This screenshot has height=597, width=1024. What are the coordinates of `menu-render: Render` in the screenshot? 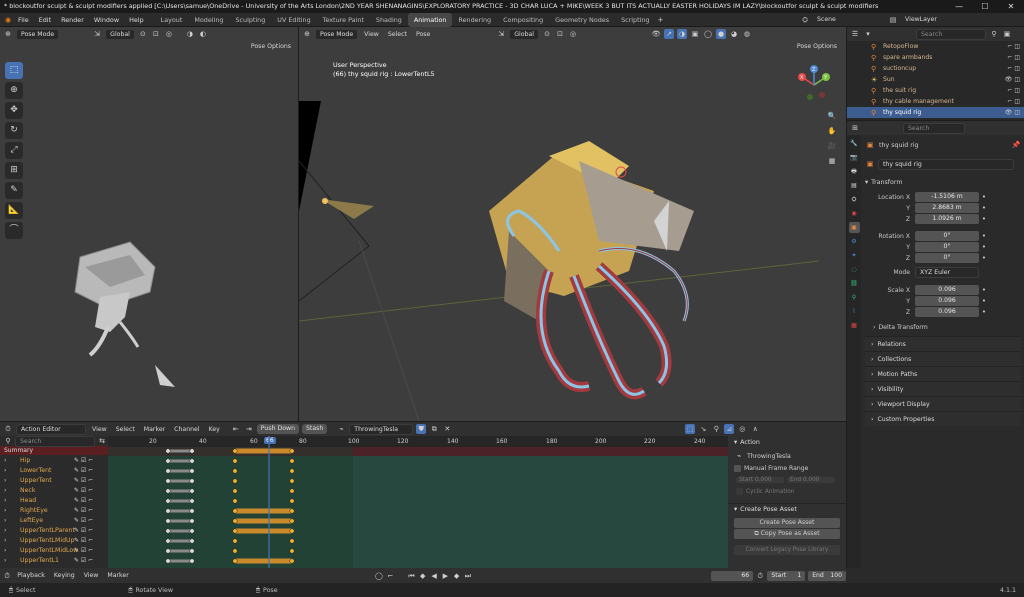 It's located at (72, 20).